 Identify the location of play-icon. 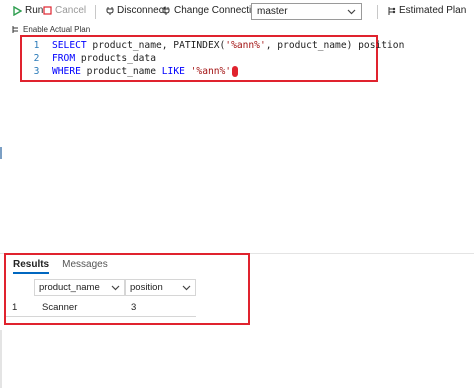
(17, 10).